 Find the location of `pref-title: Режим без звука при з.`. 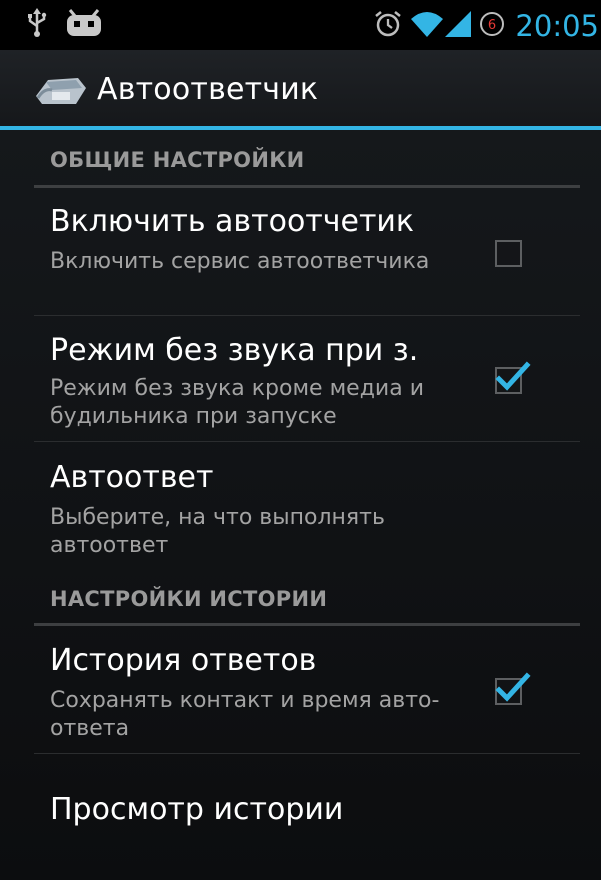

pref-title: Режим без звука при з. is located at coordinates (234, 350).